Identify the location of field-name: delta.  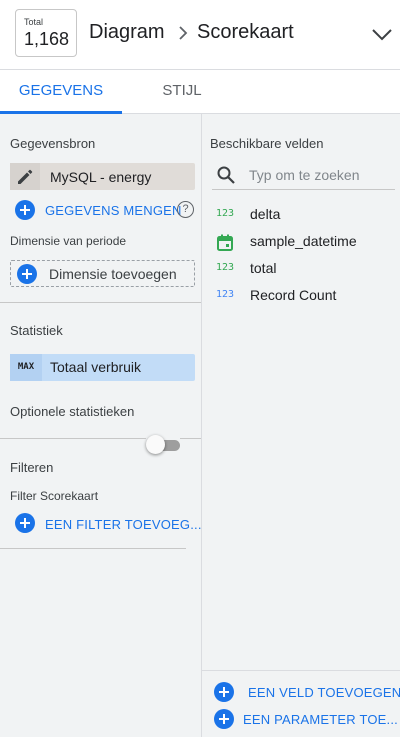
(265, 214).